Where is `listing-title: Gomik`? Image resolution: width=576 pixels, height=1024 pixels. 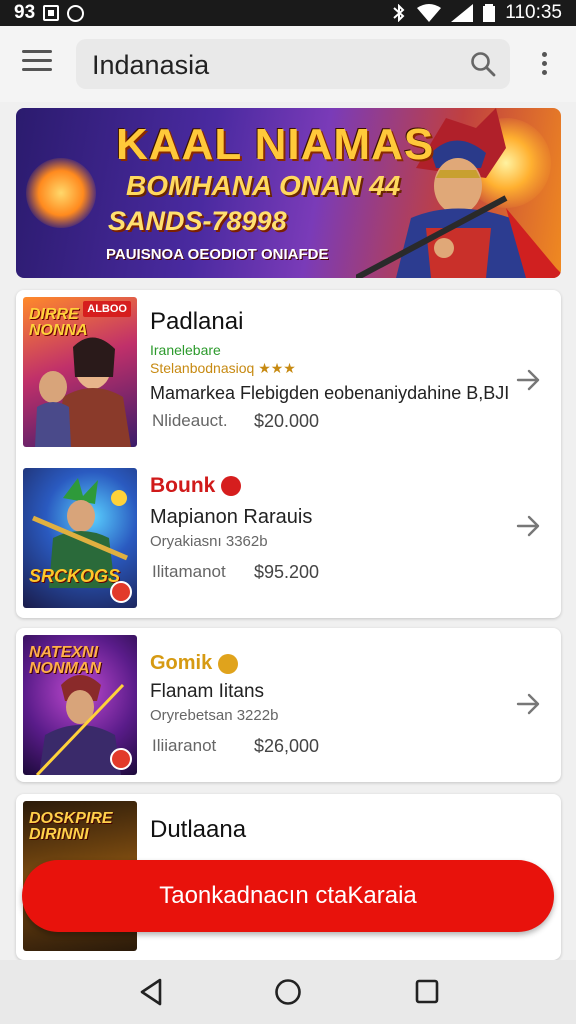 listing-title: Gomik is located at coordinates (330, 663).